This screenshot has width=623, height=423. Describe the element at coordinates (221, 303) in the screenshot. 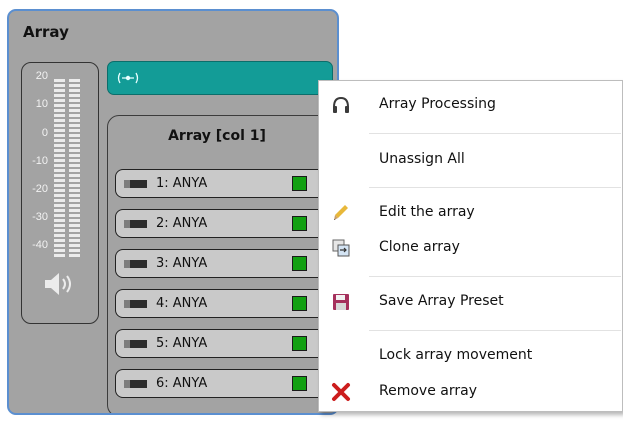

I see `channel-slot: 4: ANYA` at that location.